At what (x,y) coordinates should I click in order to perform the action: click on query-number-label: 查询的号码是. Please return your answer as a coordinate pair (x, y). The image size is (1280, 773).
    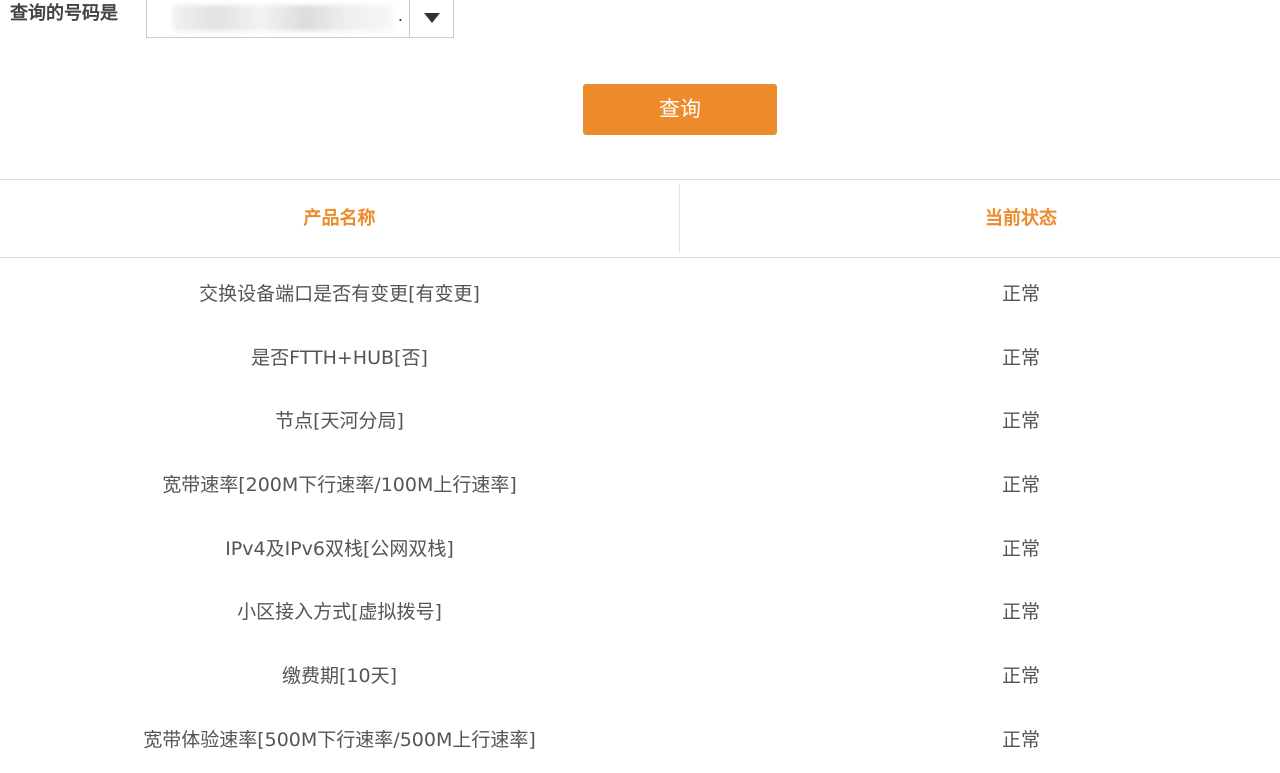
    Looking at the image, I should click on (64, 13).